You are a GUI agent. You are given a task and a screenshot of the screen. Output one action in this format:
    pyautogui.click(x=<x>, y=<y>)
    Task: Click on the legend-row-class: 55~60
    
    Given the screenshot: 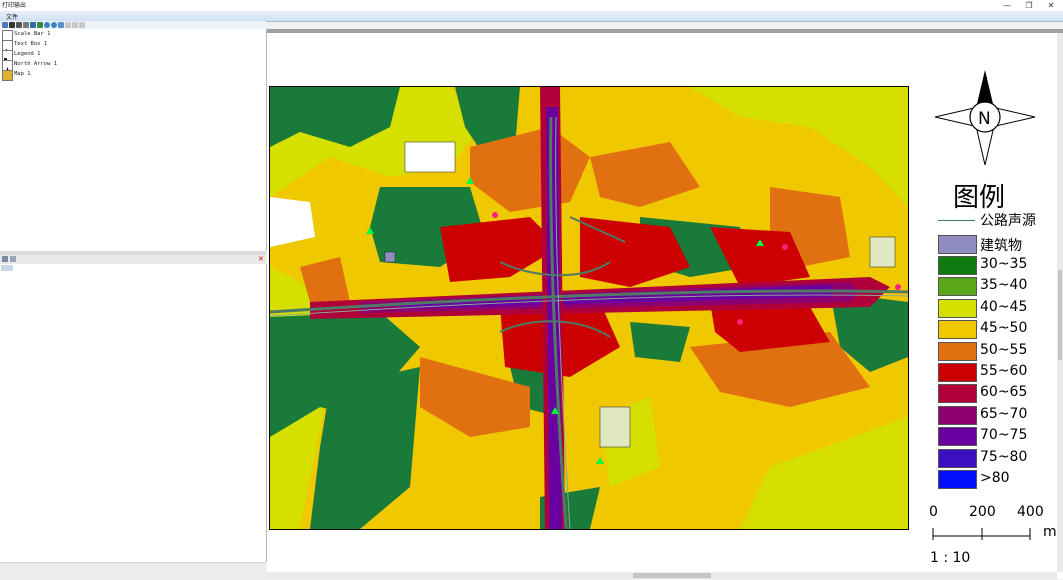 What is the action you would take?
    pyautogui.click(x=997, y=372)
    